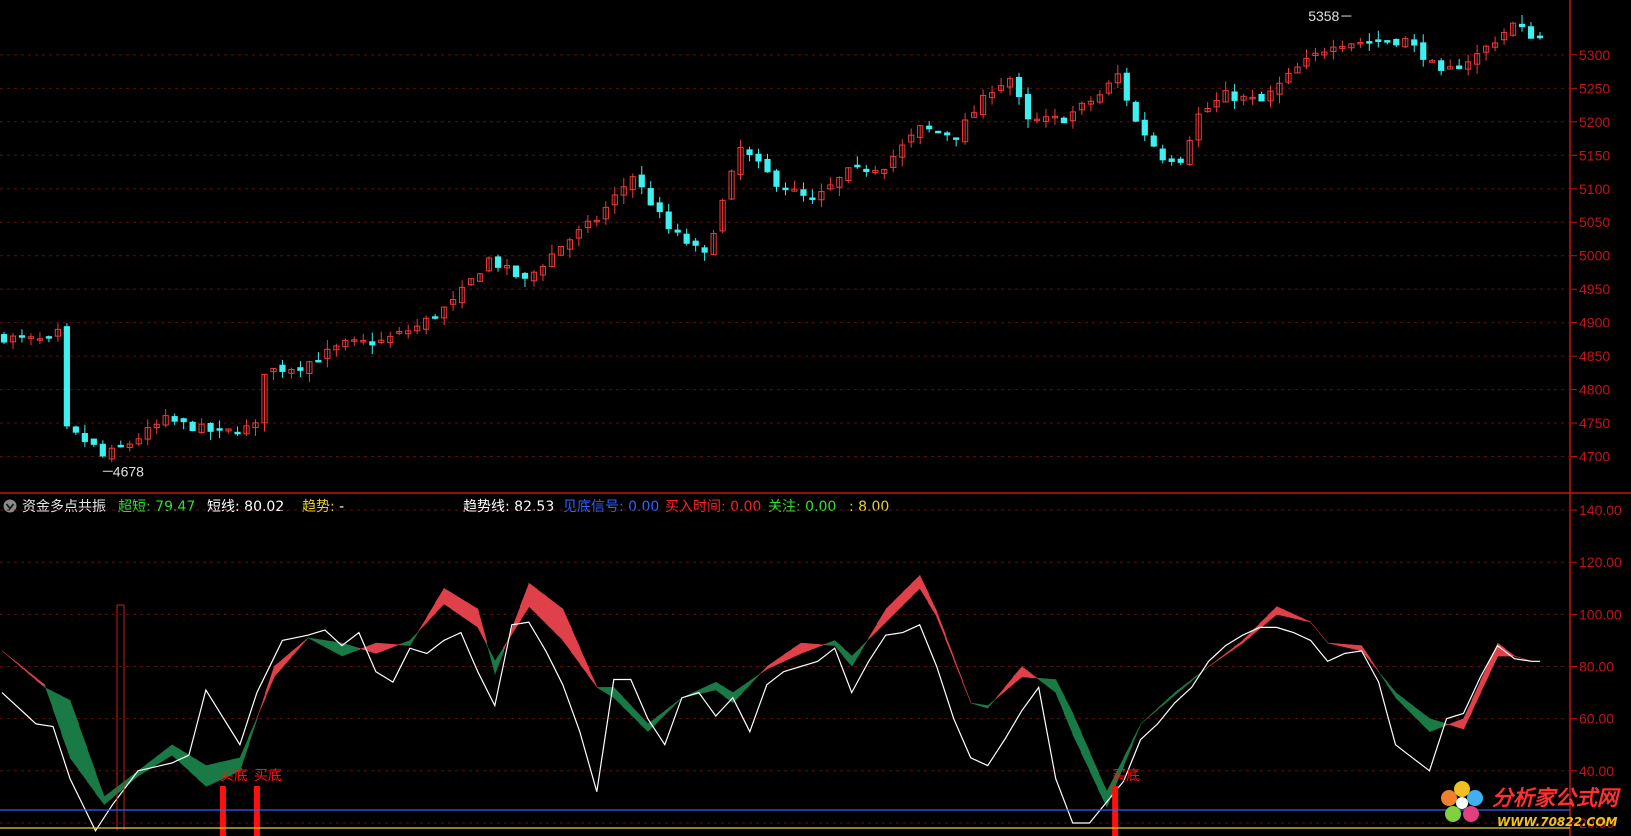 The width and height of the screenshot is (1631, 836). I want to click on legend-item: : 8.00, so click(869, 507).